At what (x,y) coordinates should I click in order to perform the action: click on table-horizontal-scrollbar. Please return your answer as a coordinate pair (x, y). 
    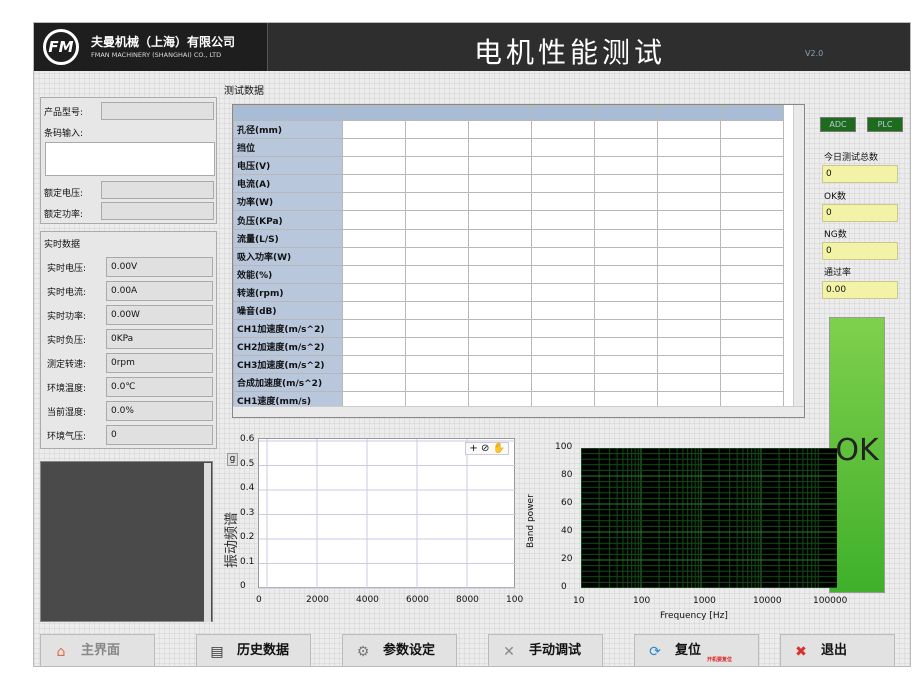
    Looking at the image, I should click on (518, 411).